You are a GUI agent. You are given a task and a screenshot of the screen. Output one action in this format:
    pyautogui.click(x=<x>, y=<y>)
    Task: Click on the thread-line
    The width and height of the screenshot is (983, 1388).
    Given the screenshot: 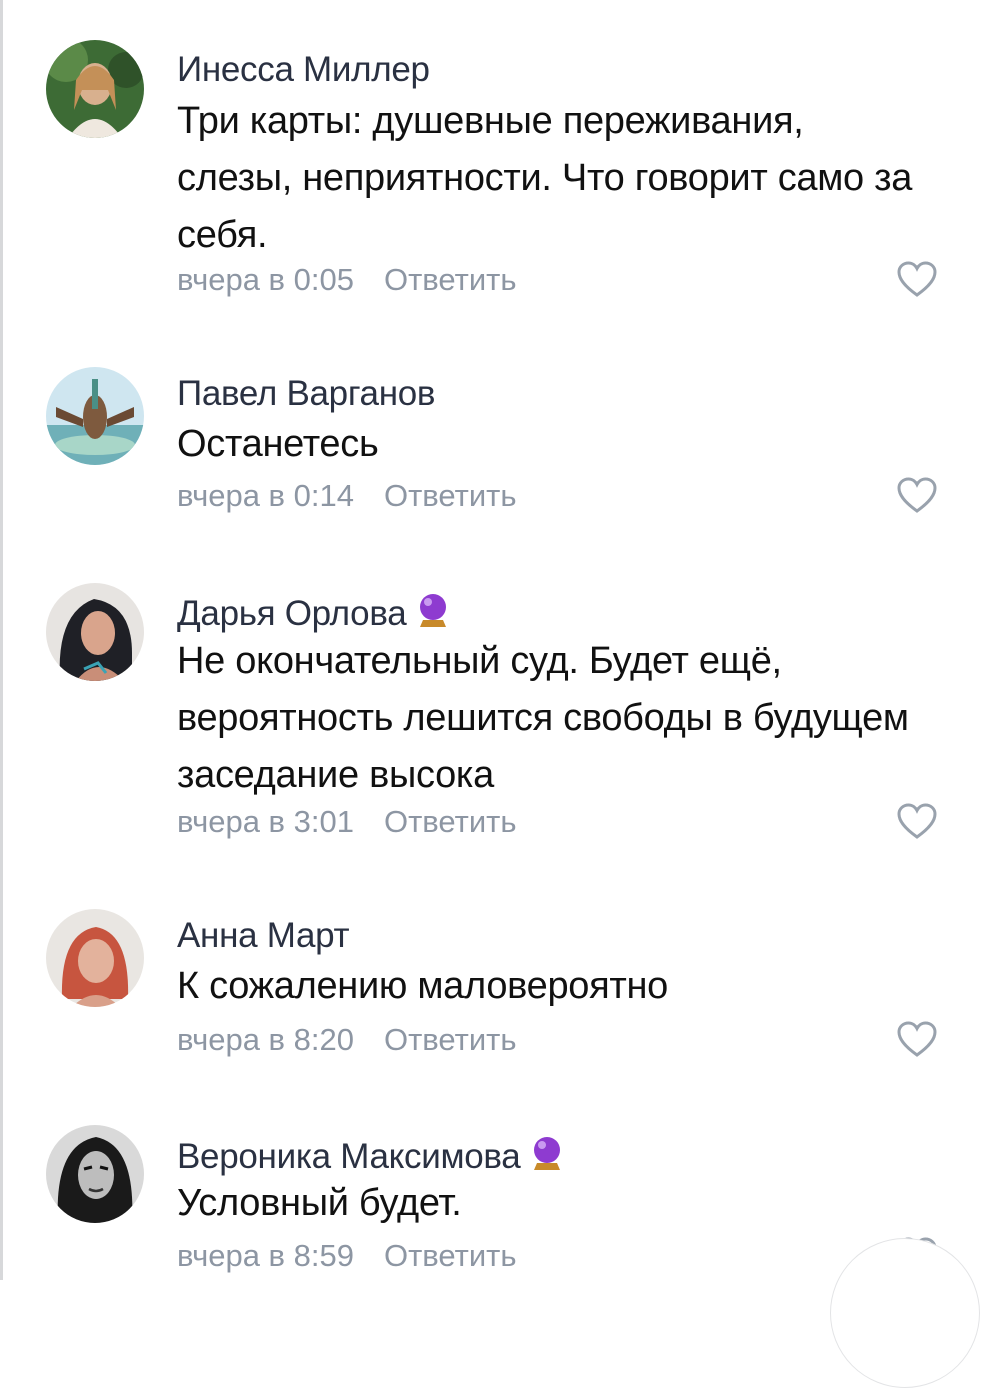 What is the action you would take?
    pyautogui.click(x=1, y=640)
    